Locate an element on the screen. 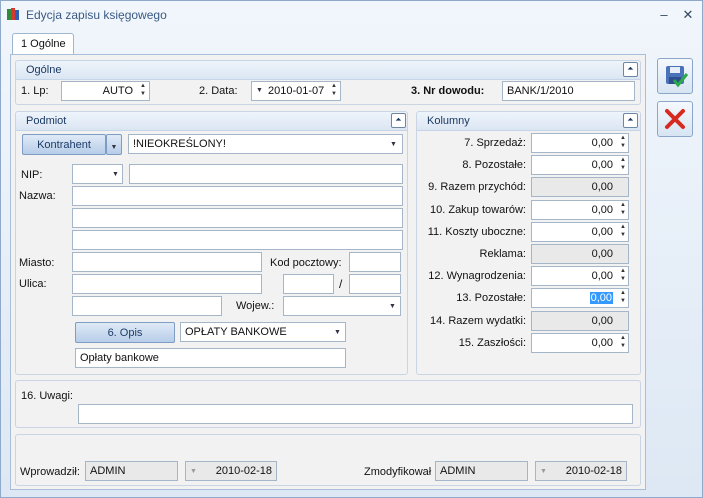 Image resolution: width=703 pixels, height=498 pixels. nip-input is located at coordinates (266, 174).